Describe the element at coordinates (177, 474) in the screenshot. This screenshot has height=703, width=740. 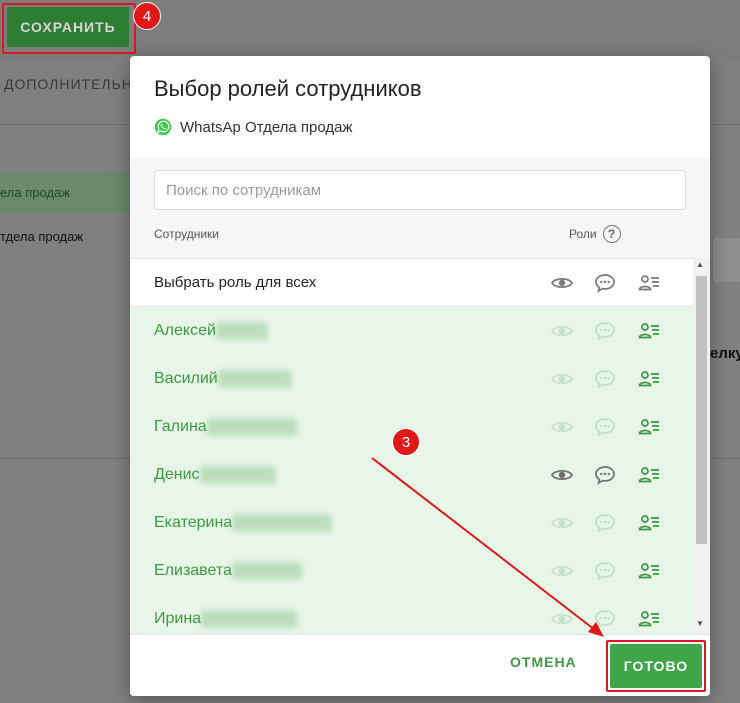
I see `employee-name: Денис` at that location.